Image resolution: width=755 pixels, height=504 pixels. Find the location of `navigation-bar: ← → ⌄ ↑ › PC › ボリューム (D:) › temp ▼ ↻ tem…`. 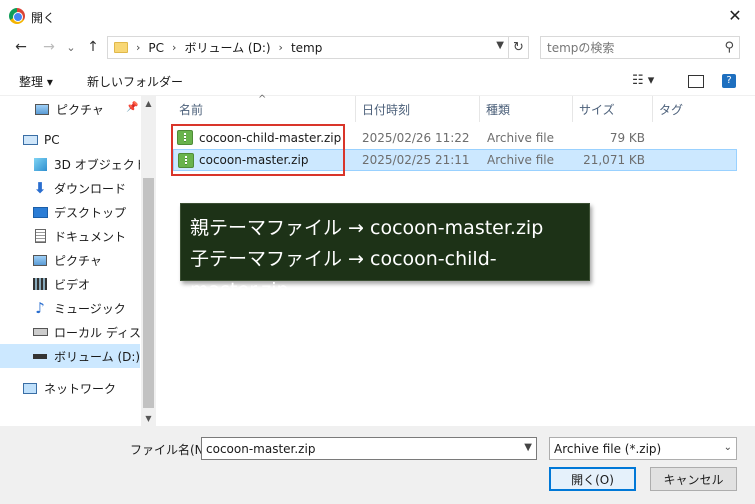

navigation-bar: ← → ⌄ ↑ › PC › ボリューム (D:) › temp ▼ ↻ tem… is located at coordinates (377, 47).